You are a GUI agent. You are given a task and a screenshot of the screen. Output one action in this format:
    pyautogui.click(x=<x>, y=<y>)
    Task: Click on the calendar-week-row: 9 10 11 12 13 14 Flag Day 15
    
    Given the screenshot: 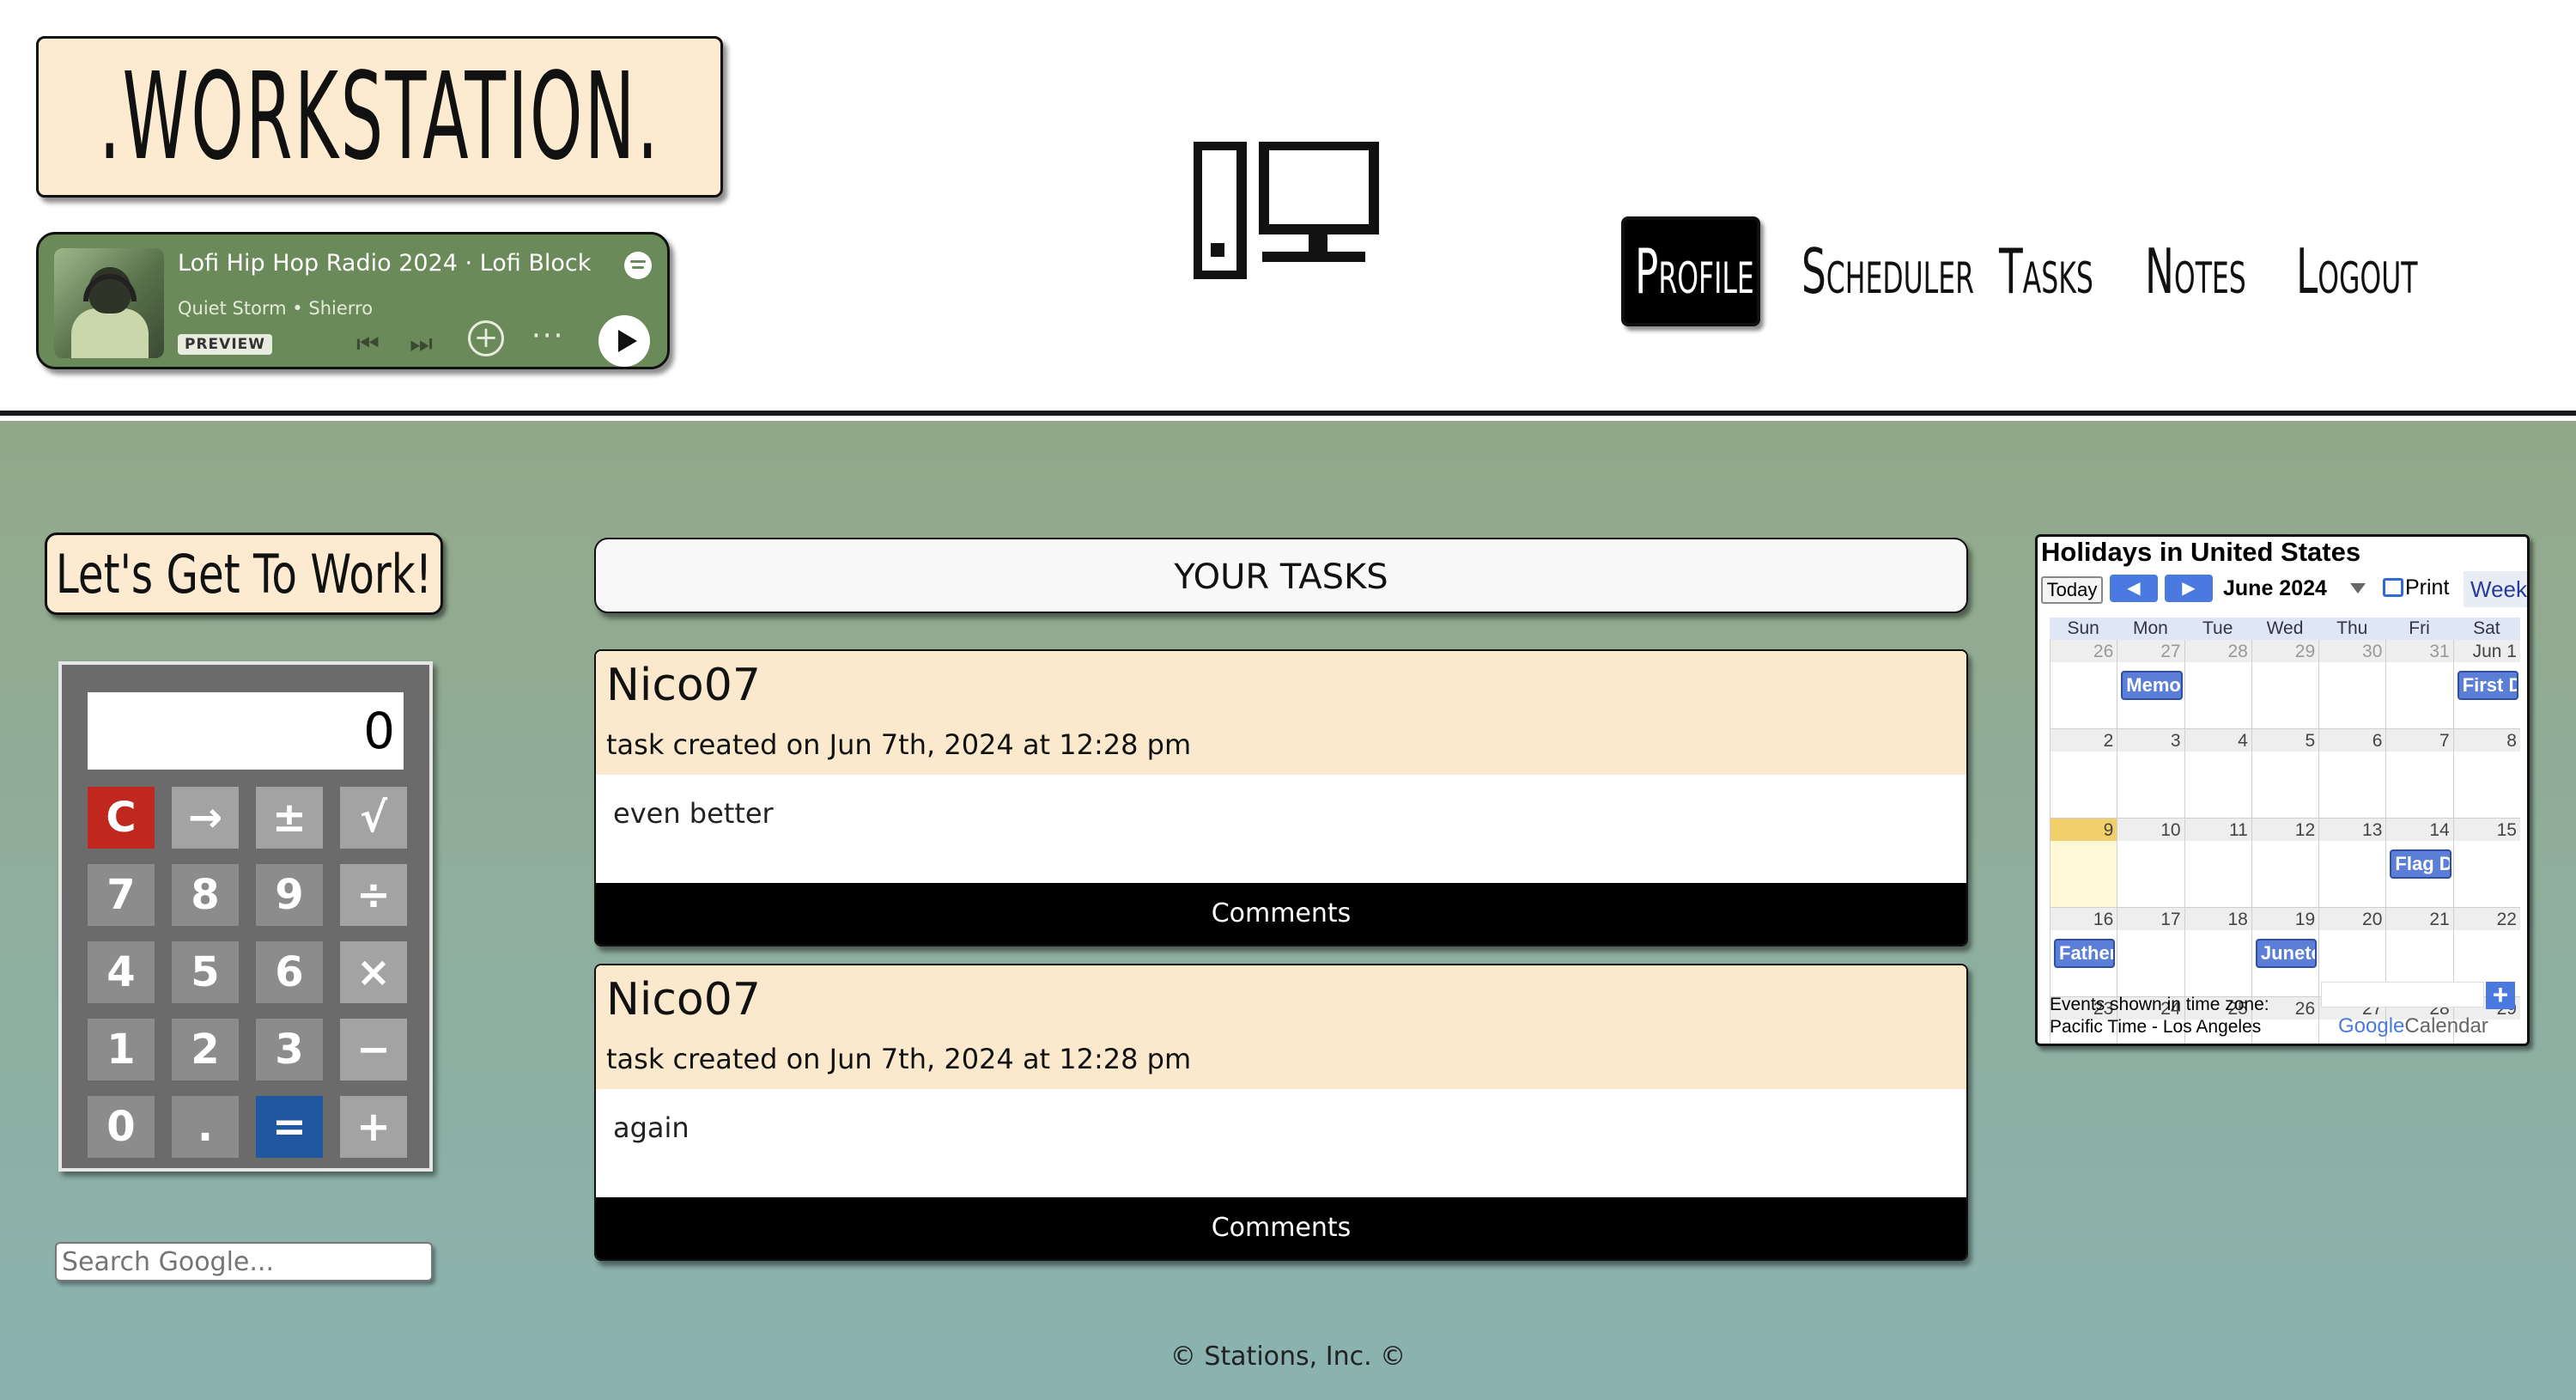 What is the action you would take?
    pyautogui.click(x=2285, y=864)
    